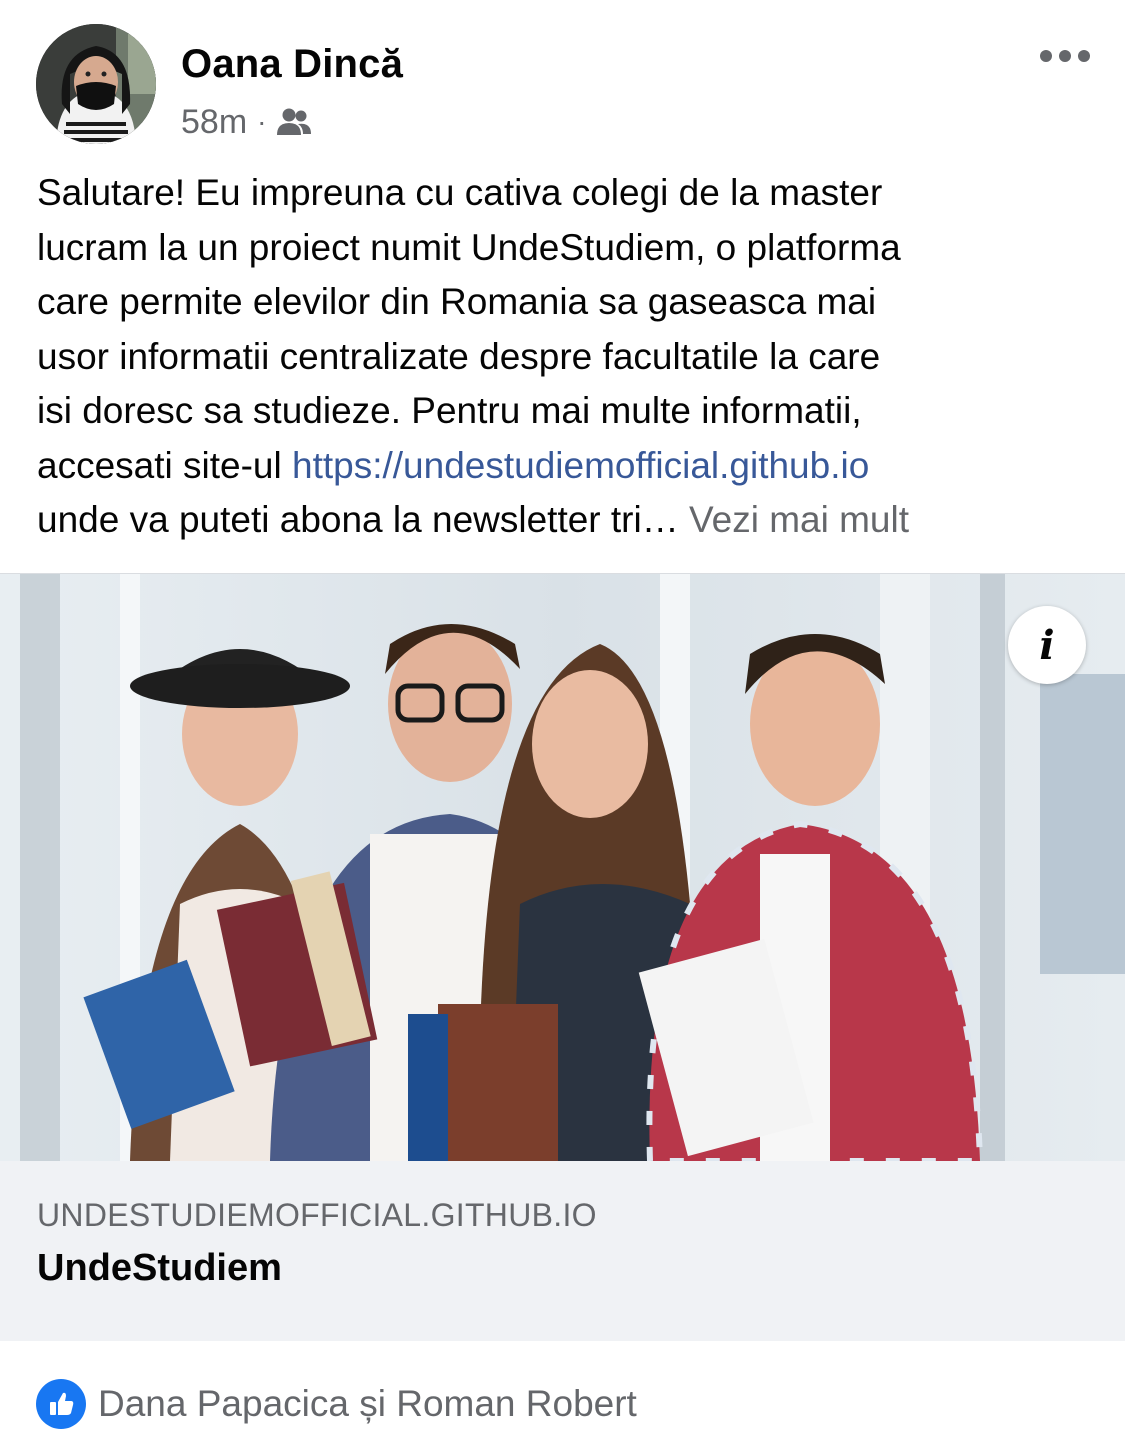 This screenshot has width=1125, height=1452. I want to click on info-button: i, so click(1047, 645).